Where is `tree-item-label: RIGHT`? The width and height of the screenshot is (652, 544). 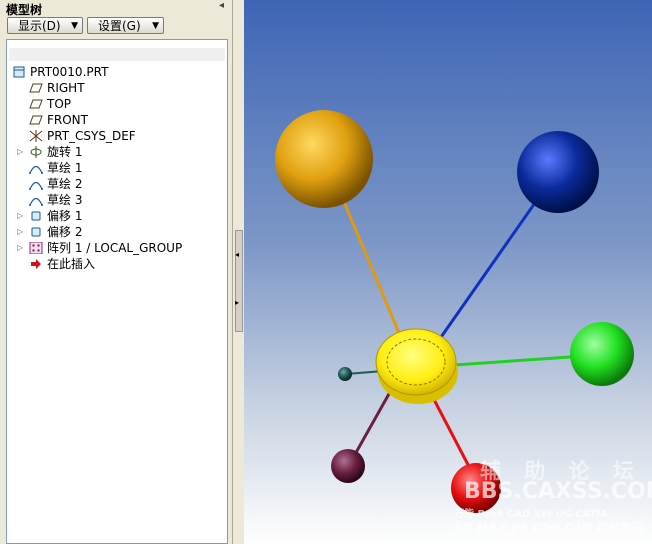 tree-item-label: RIGHT is located at coordinates (66, 88).